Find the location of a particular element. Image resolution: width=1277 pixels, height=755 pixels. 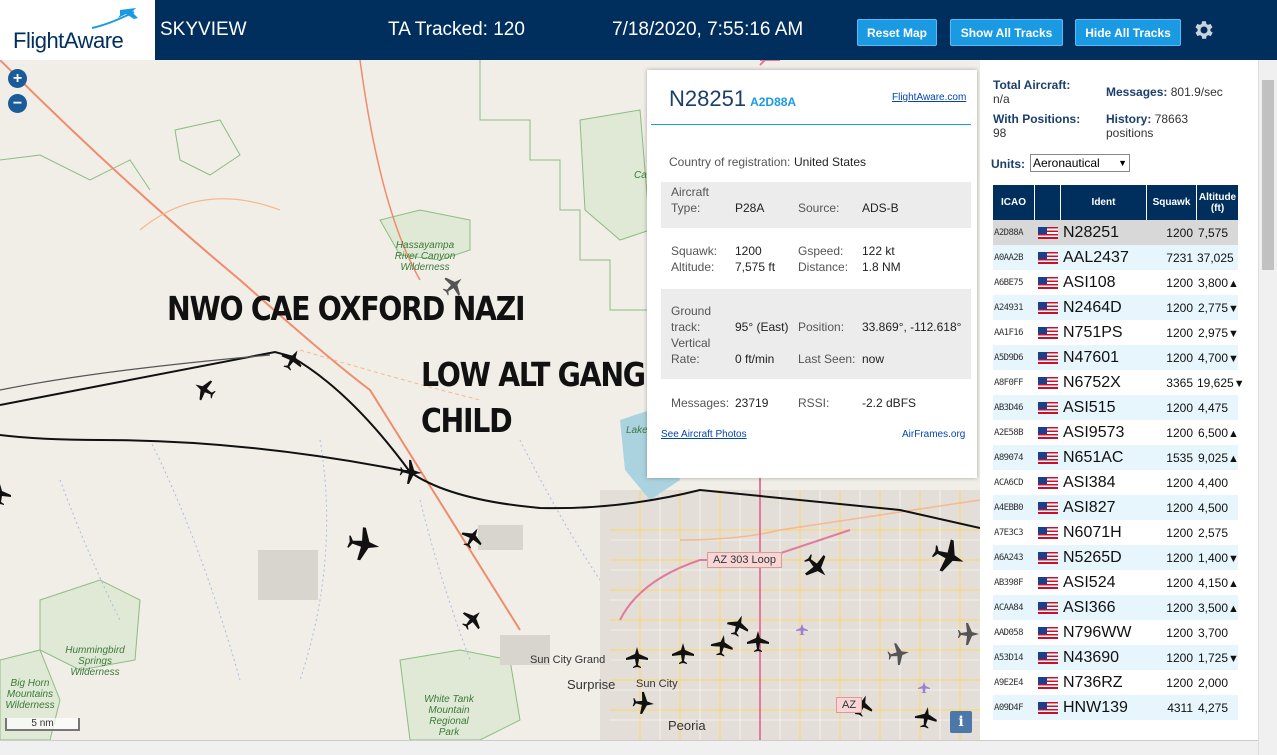

row-altitude: 4,700▼ is located at coordinates (1218, 357).